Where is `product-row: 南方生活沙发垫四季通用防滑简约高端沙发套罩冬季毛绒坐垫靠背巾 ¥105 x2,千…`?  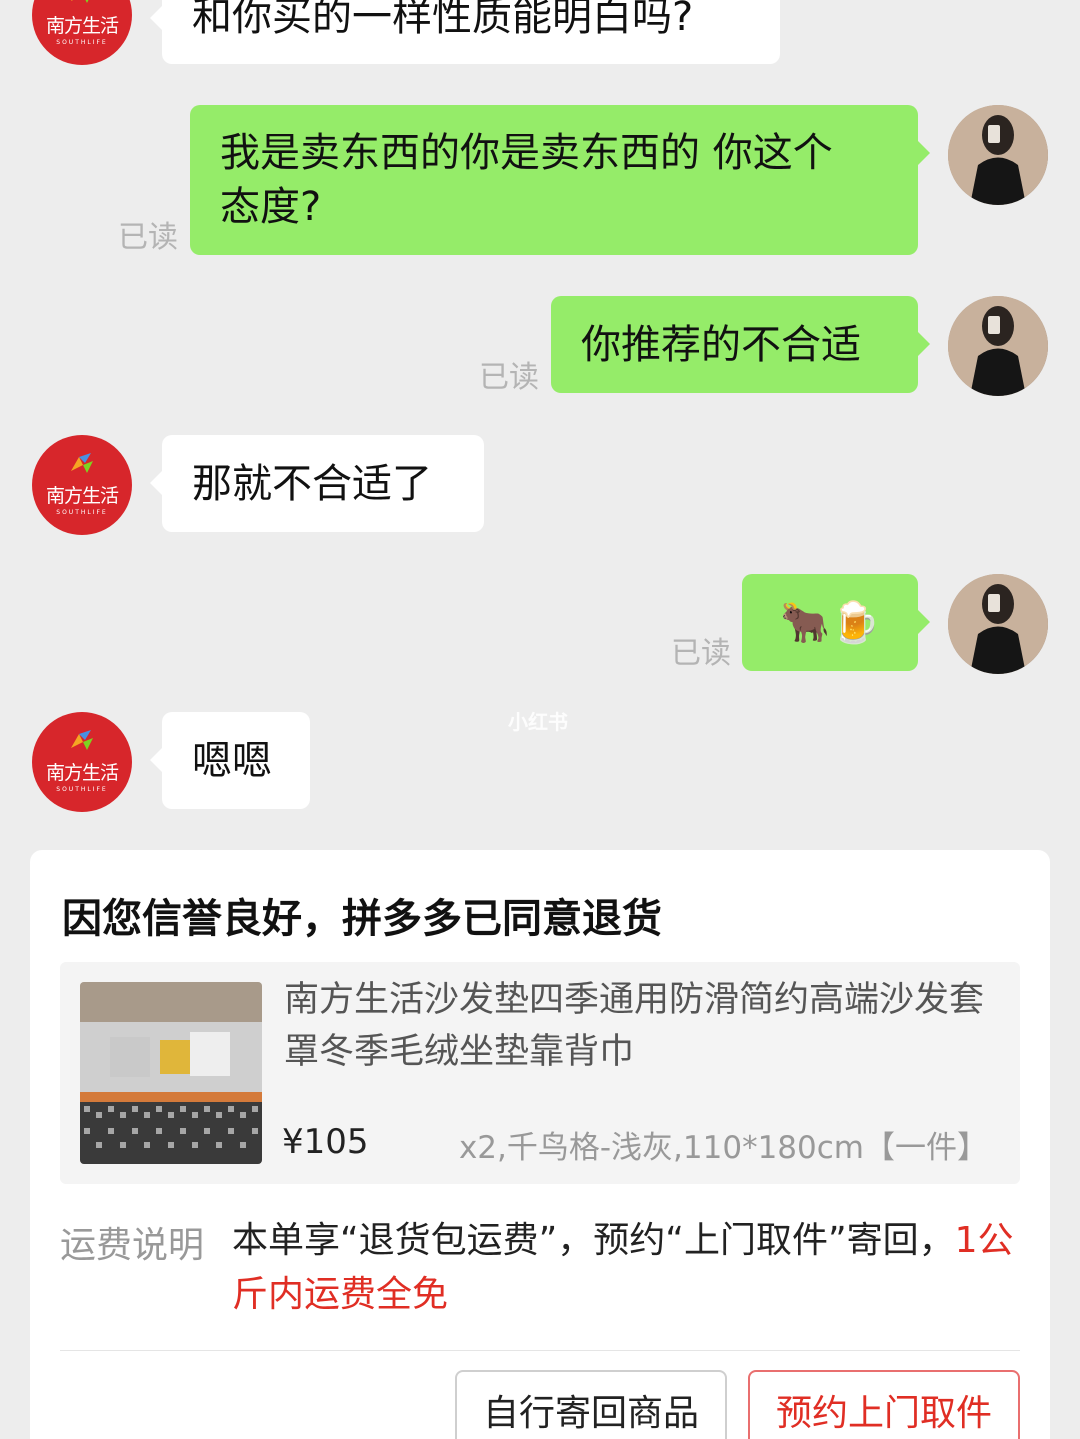
product-row: 南方生活沙发垫四季通用防滑简约高端沙发套罩冬季毛绒坐垫靠背巾 ¥105 x2,千… is located at coordinates (540, 1073).